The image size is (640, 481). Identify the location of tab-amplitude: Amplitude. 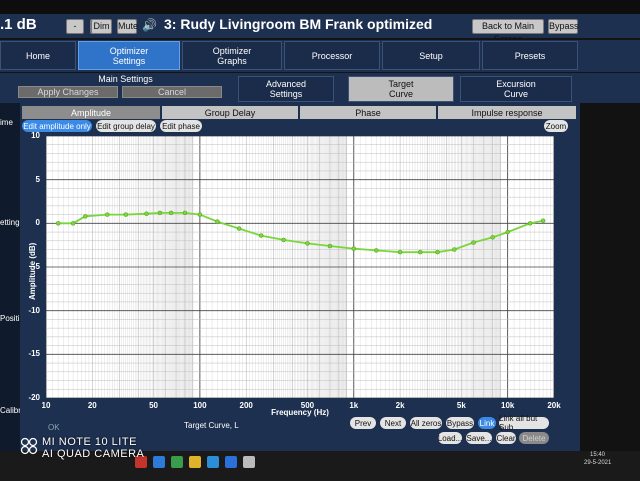
(91, 112).